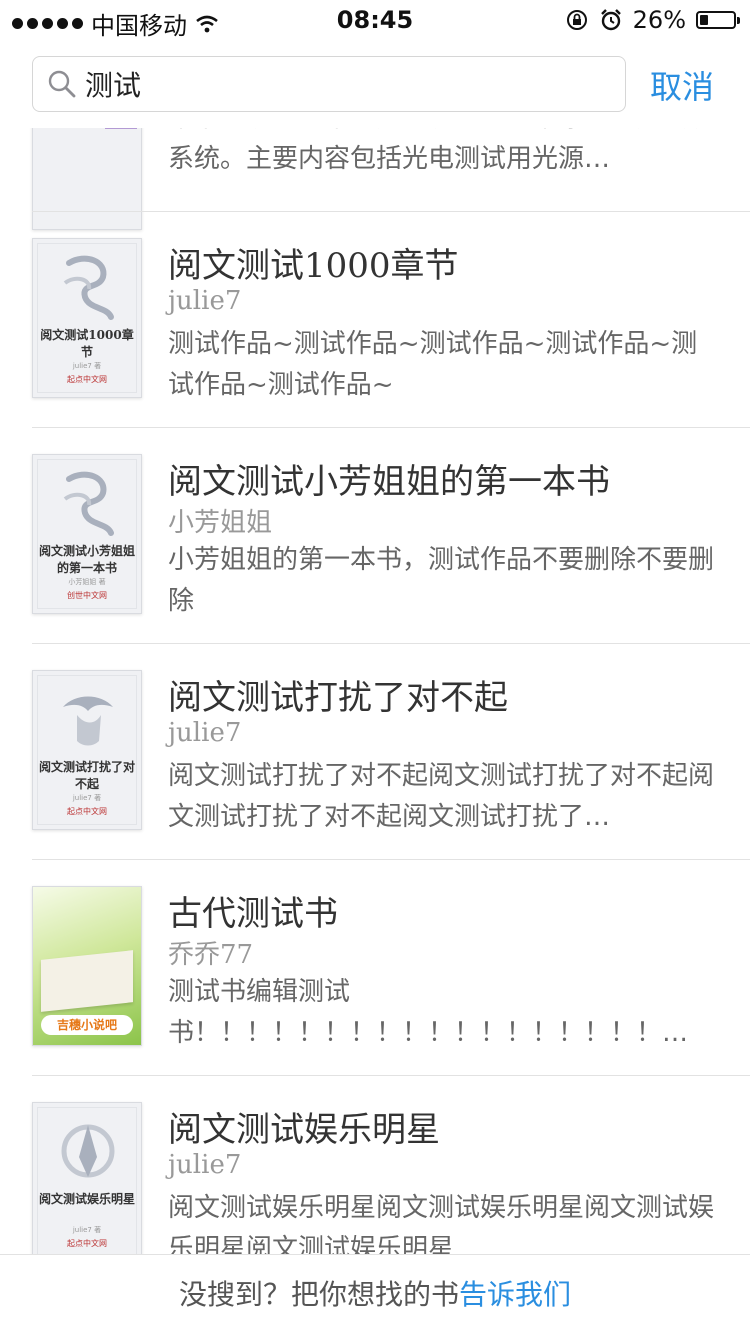 The image size is (750, 1335). I want to click on battery-level, so click(704, 20).